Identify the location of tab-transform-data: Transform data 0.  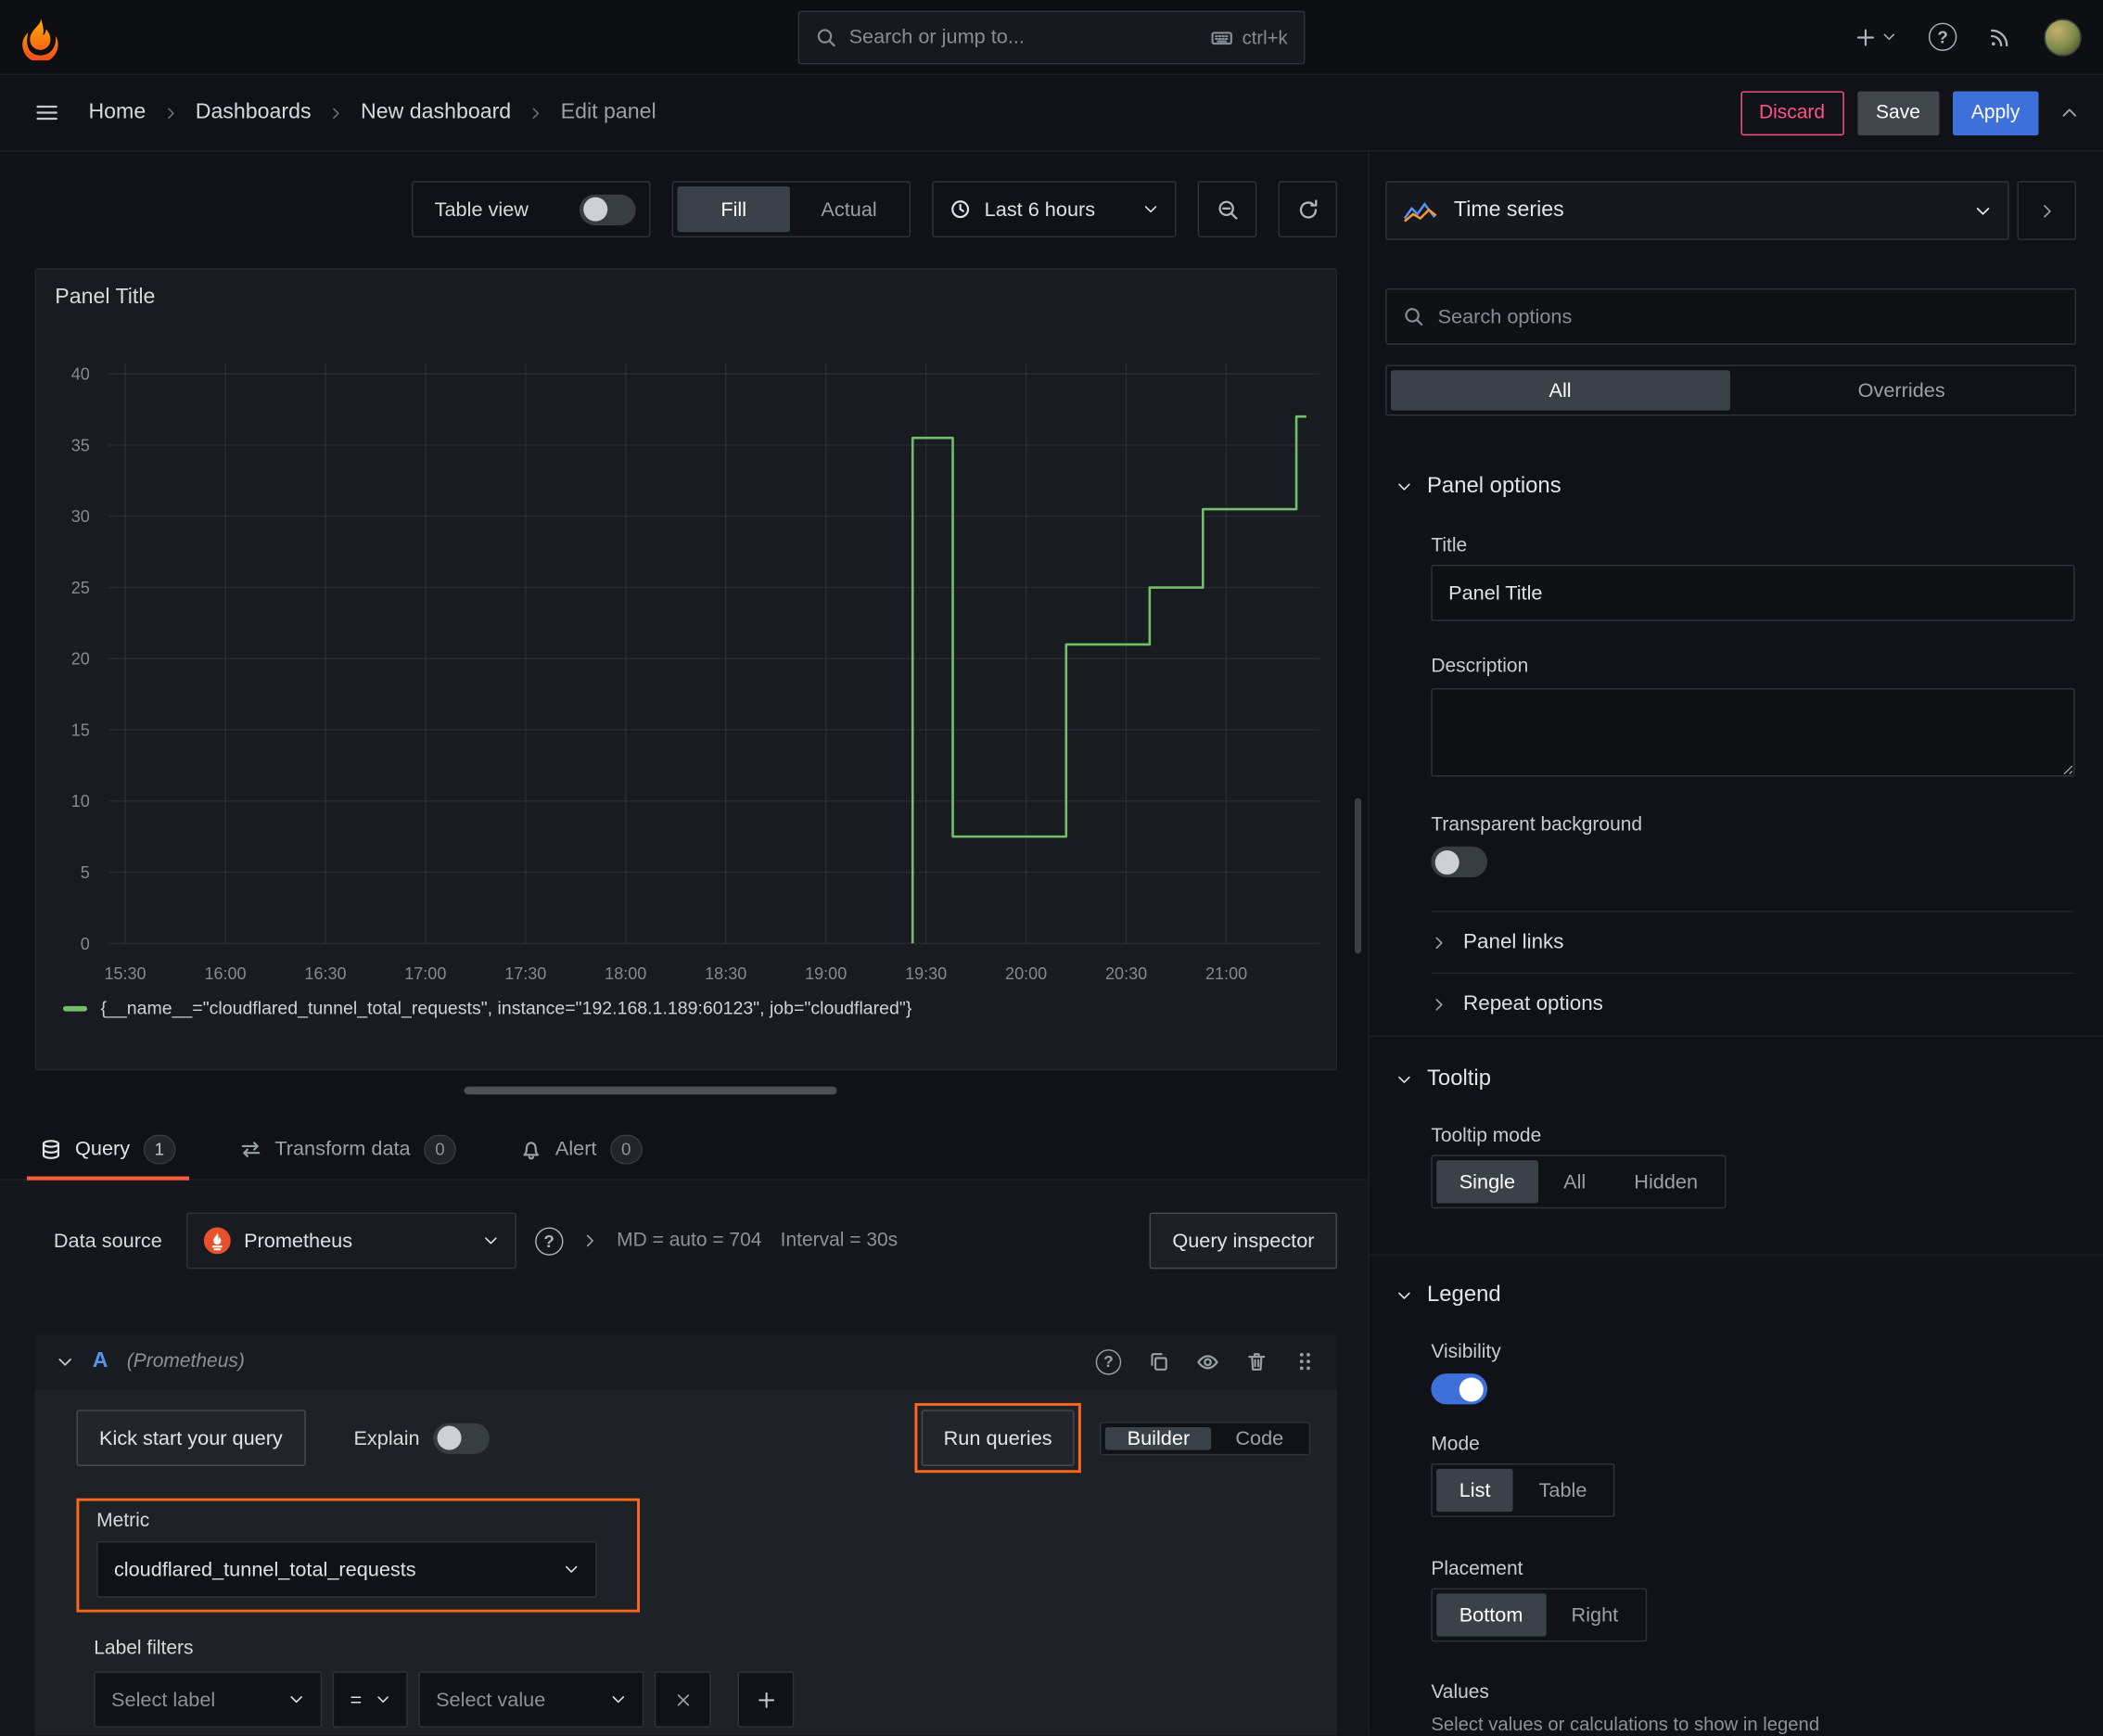
(347, 1148).